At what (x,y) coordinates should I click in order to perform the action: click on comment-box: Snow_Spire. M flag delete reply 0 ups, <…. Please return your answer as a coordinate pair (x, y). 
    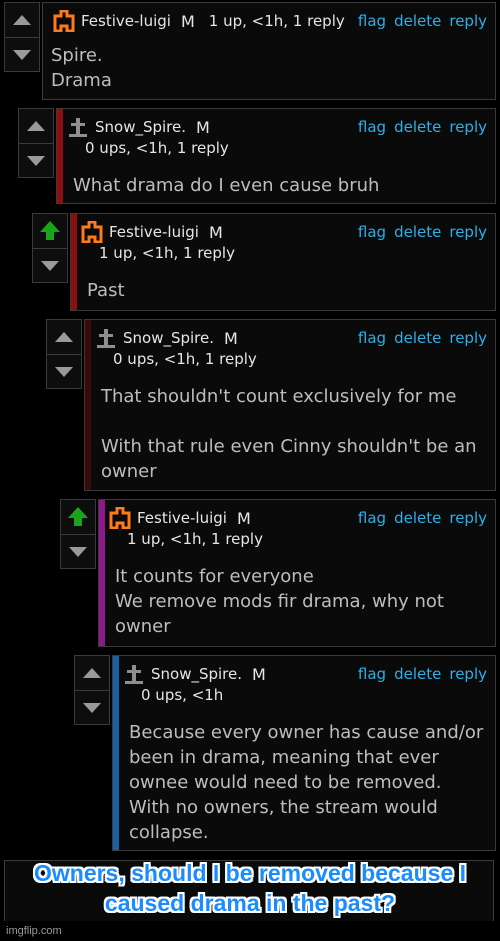
    Looking at the image, I should click on (276, 156).